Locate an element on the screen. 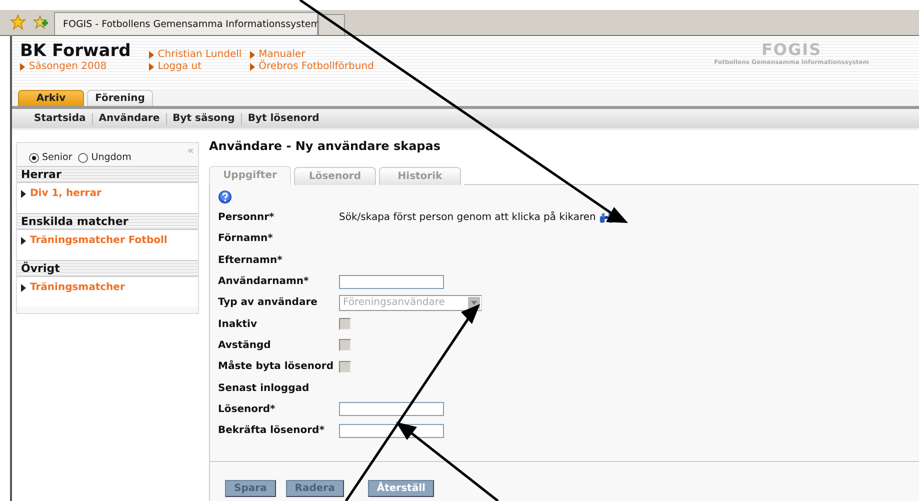 This screenshot has width=919, height=501. browser-tab: FOGIS - Fotbollens Gemensamma Informationssystem is located at coordinates (186, 23).